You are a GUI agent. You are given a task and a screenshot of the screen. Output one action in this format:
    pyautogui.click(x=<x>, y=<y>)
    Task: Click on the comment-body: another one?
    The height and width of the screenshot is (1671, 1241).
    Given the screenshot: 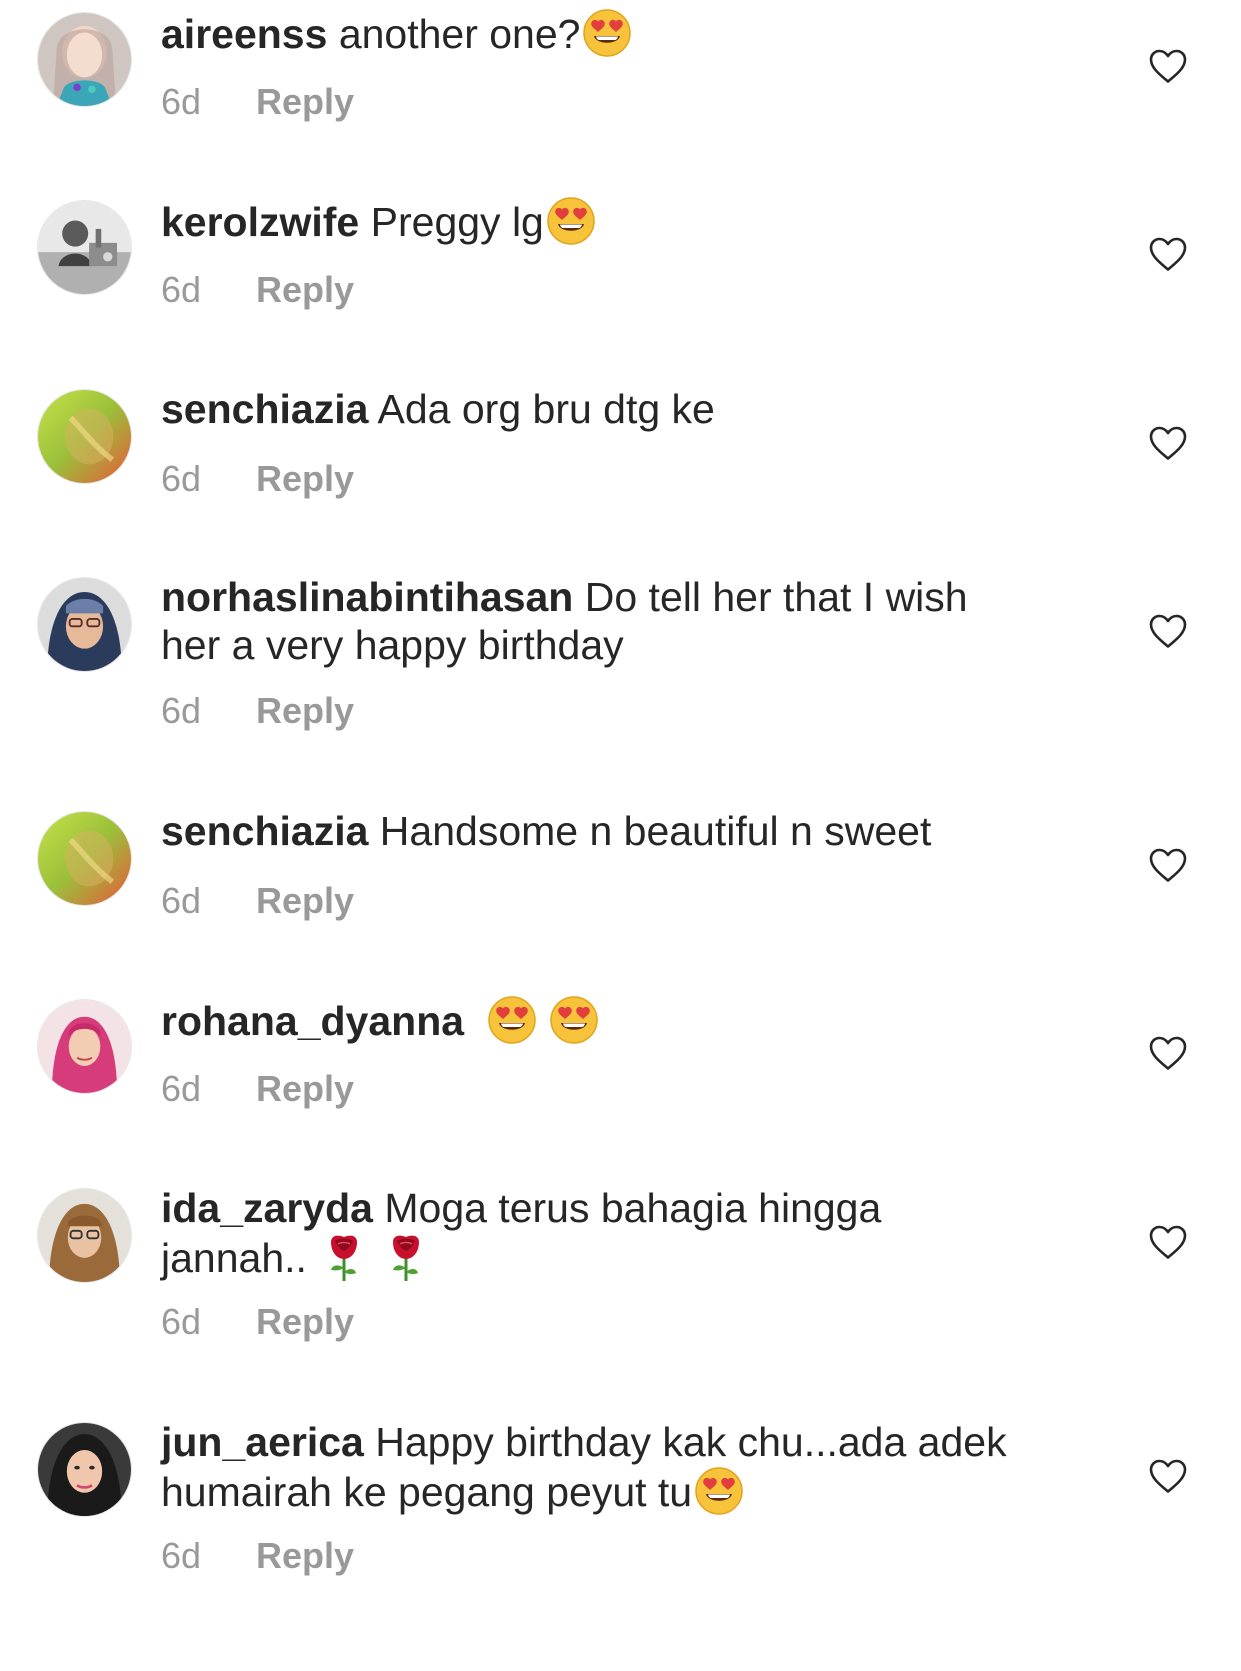 What is the action you would take?
    pyautogui.click(x=459, y=34)
    